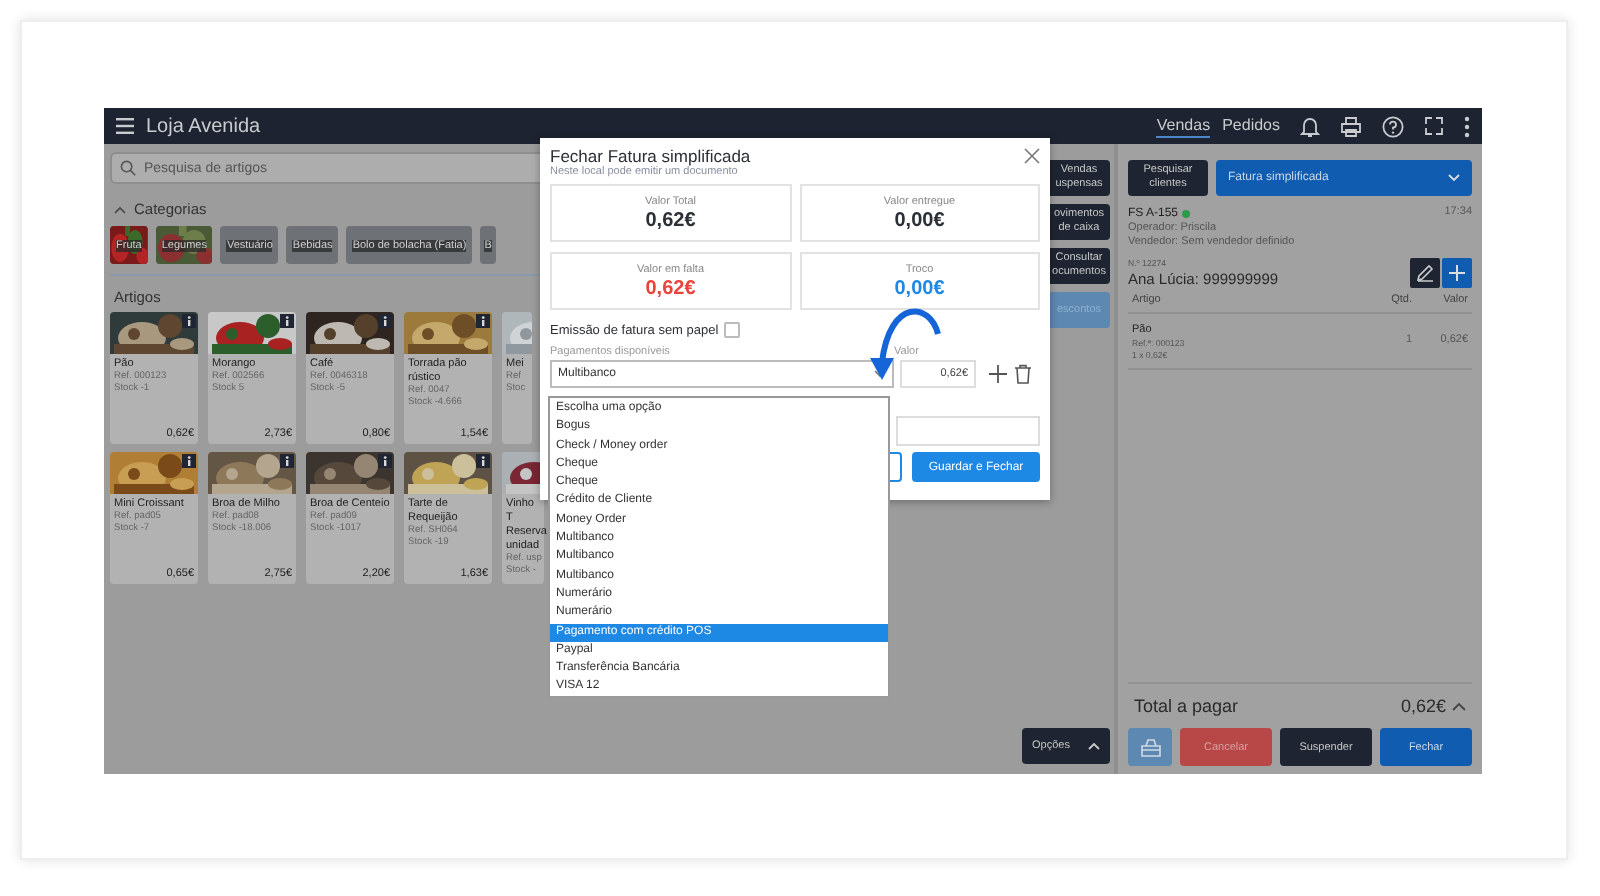  What do you see at coordinates (732, 330) in the screenshot?
I see `checkbox` at bounding box center [732, 330].